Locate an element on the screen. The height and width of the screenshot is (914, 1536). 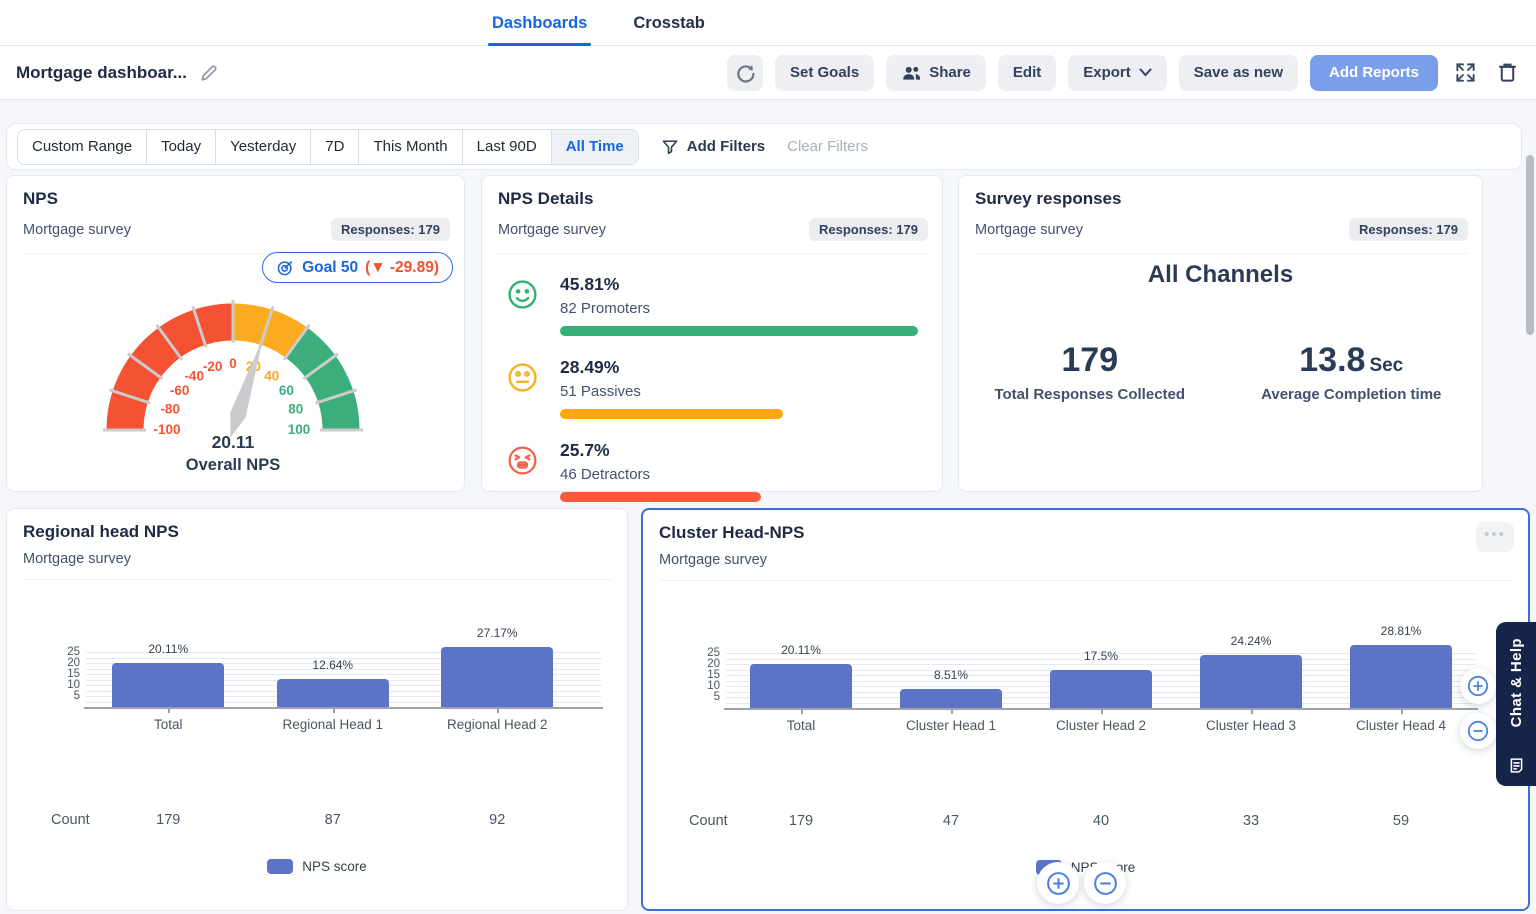
survey-responses-badge: Responses: 179 is located at coordinates (1408, 229).